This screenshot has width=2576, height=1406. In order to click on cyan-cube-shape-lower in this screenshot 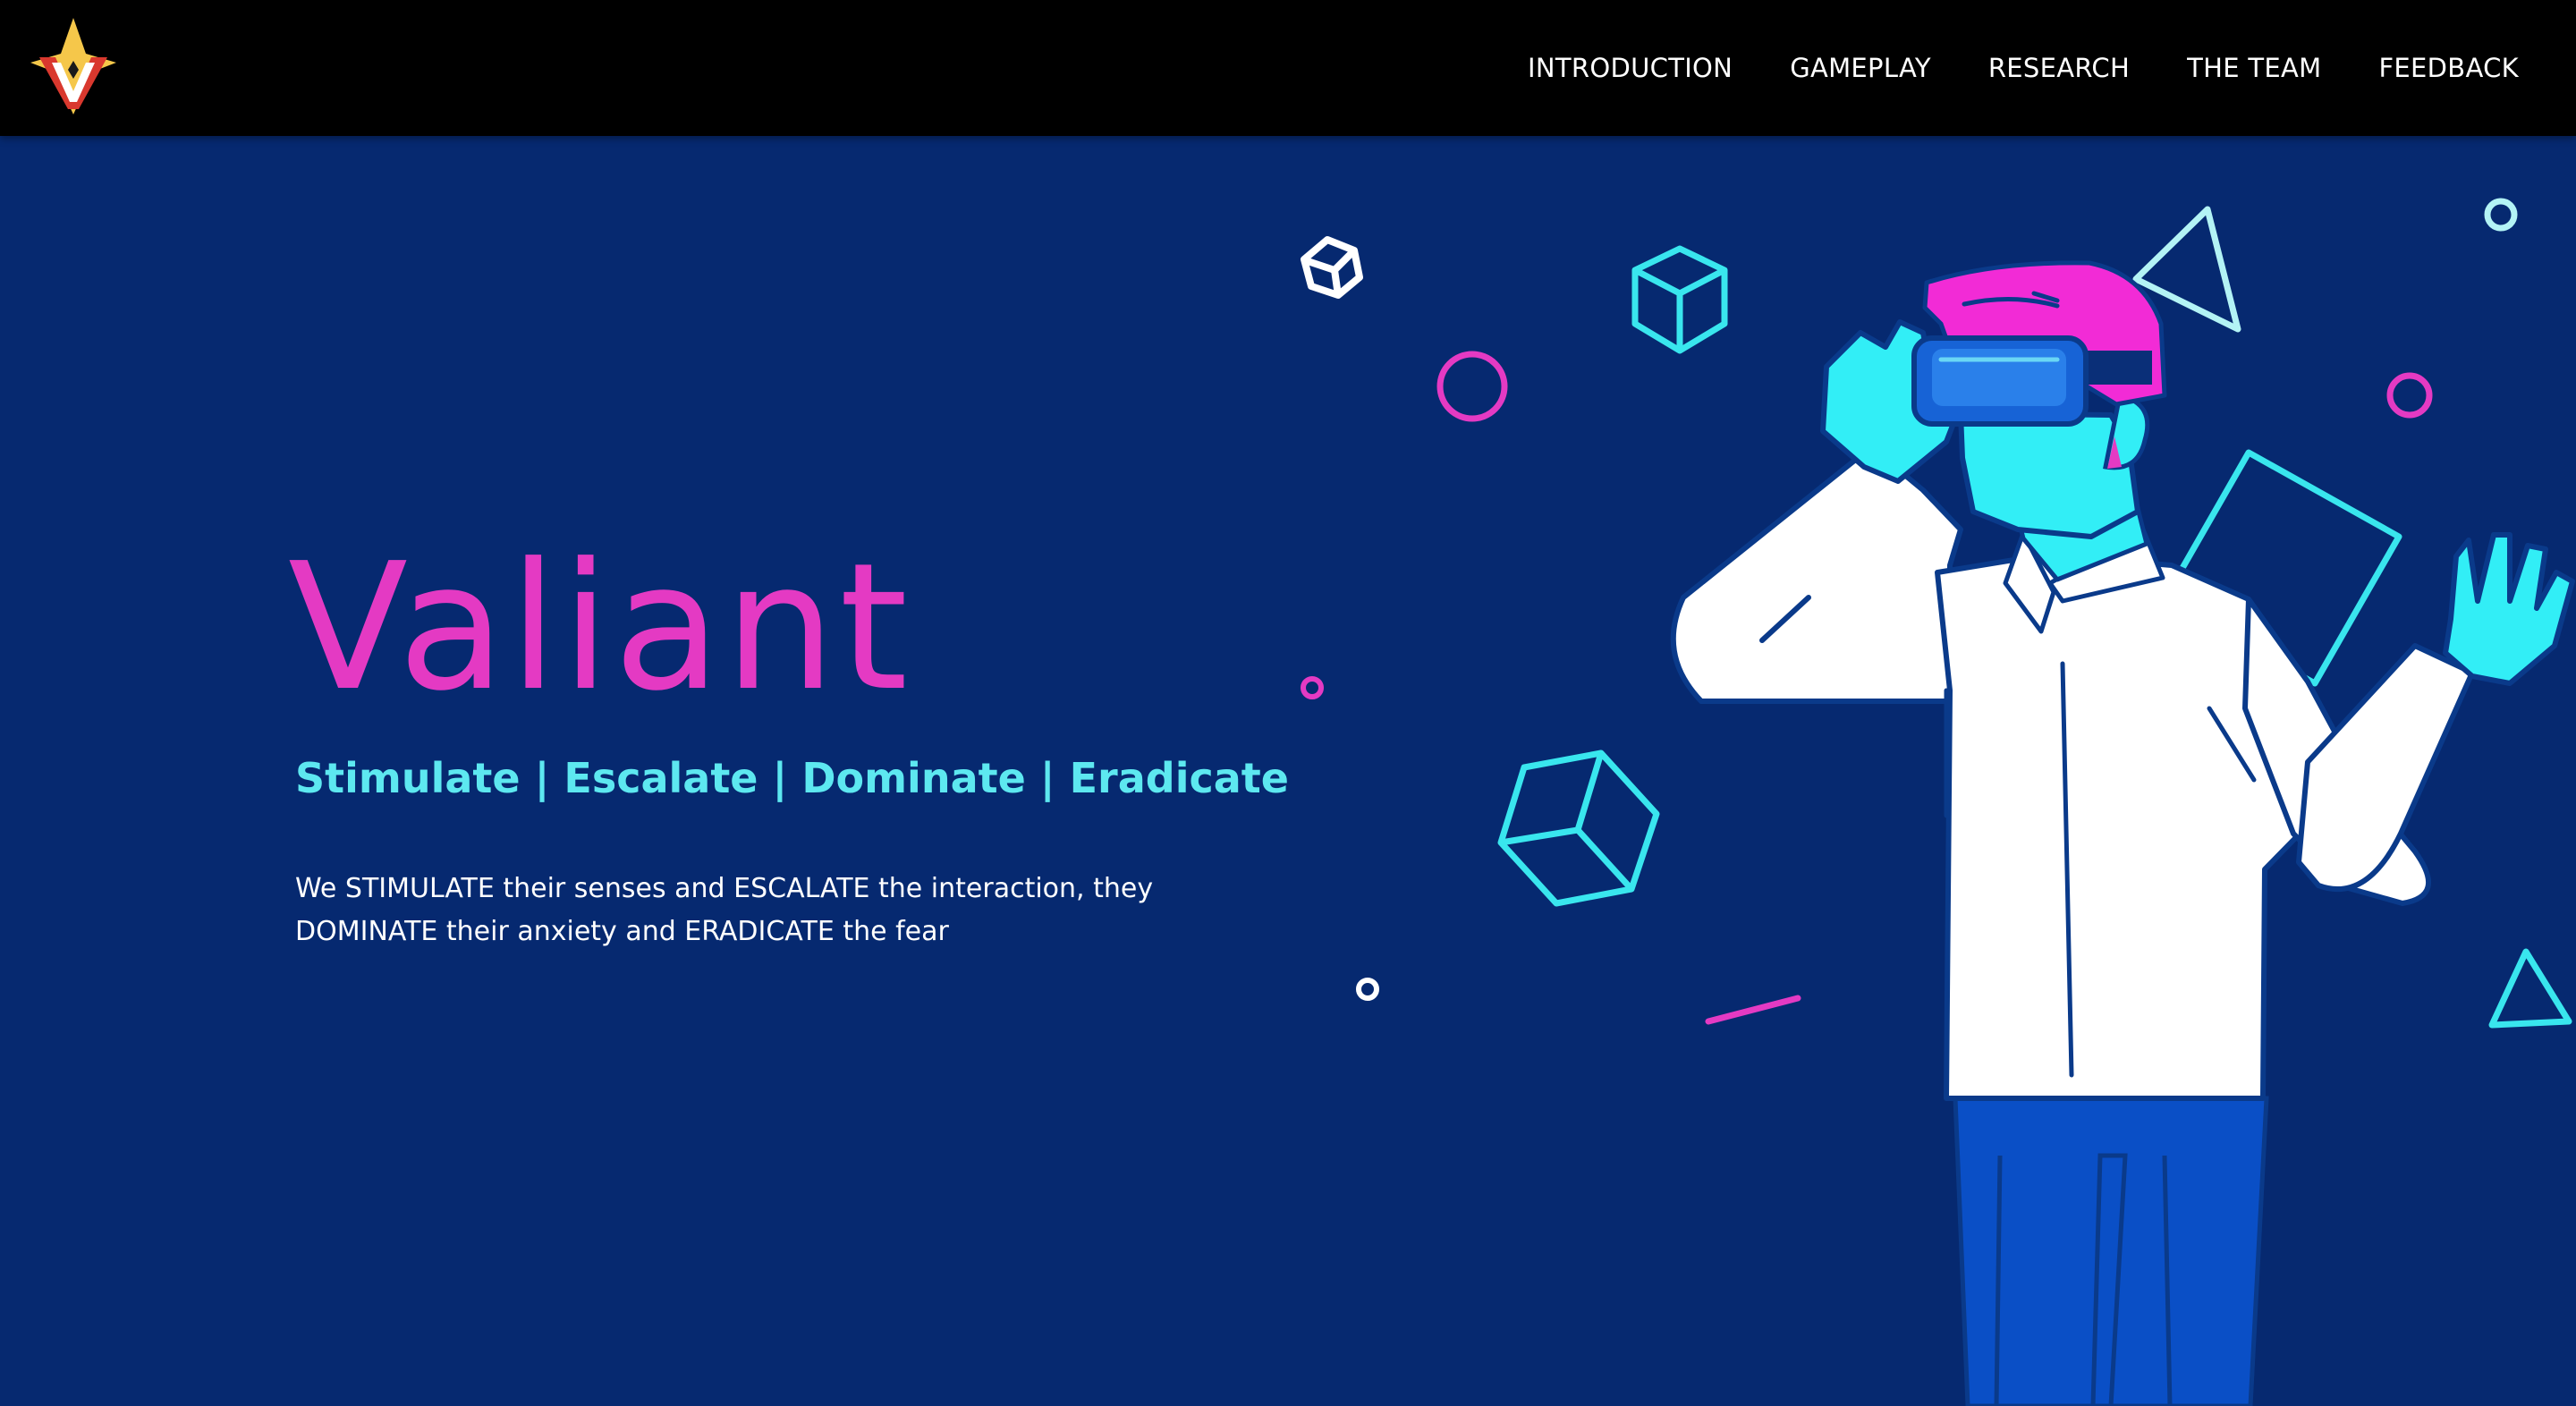, I will do `click(1578, 829)`.